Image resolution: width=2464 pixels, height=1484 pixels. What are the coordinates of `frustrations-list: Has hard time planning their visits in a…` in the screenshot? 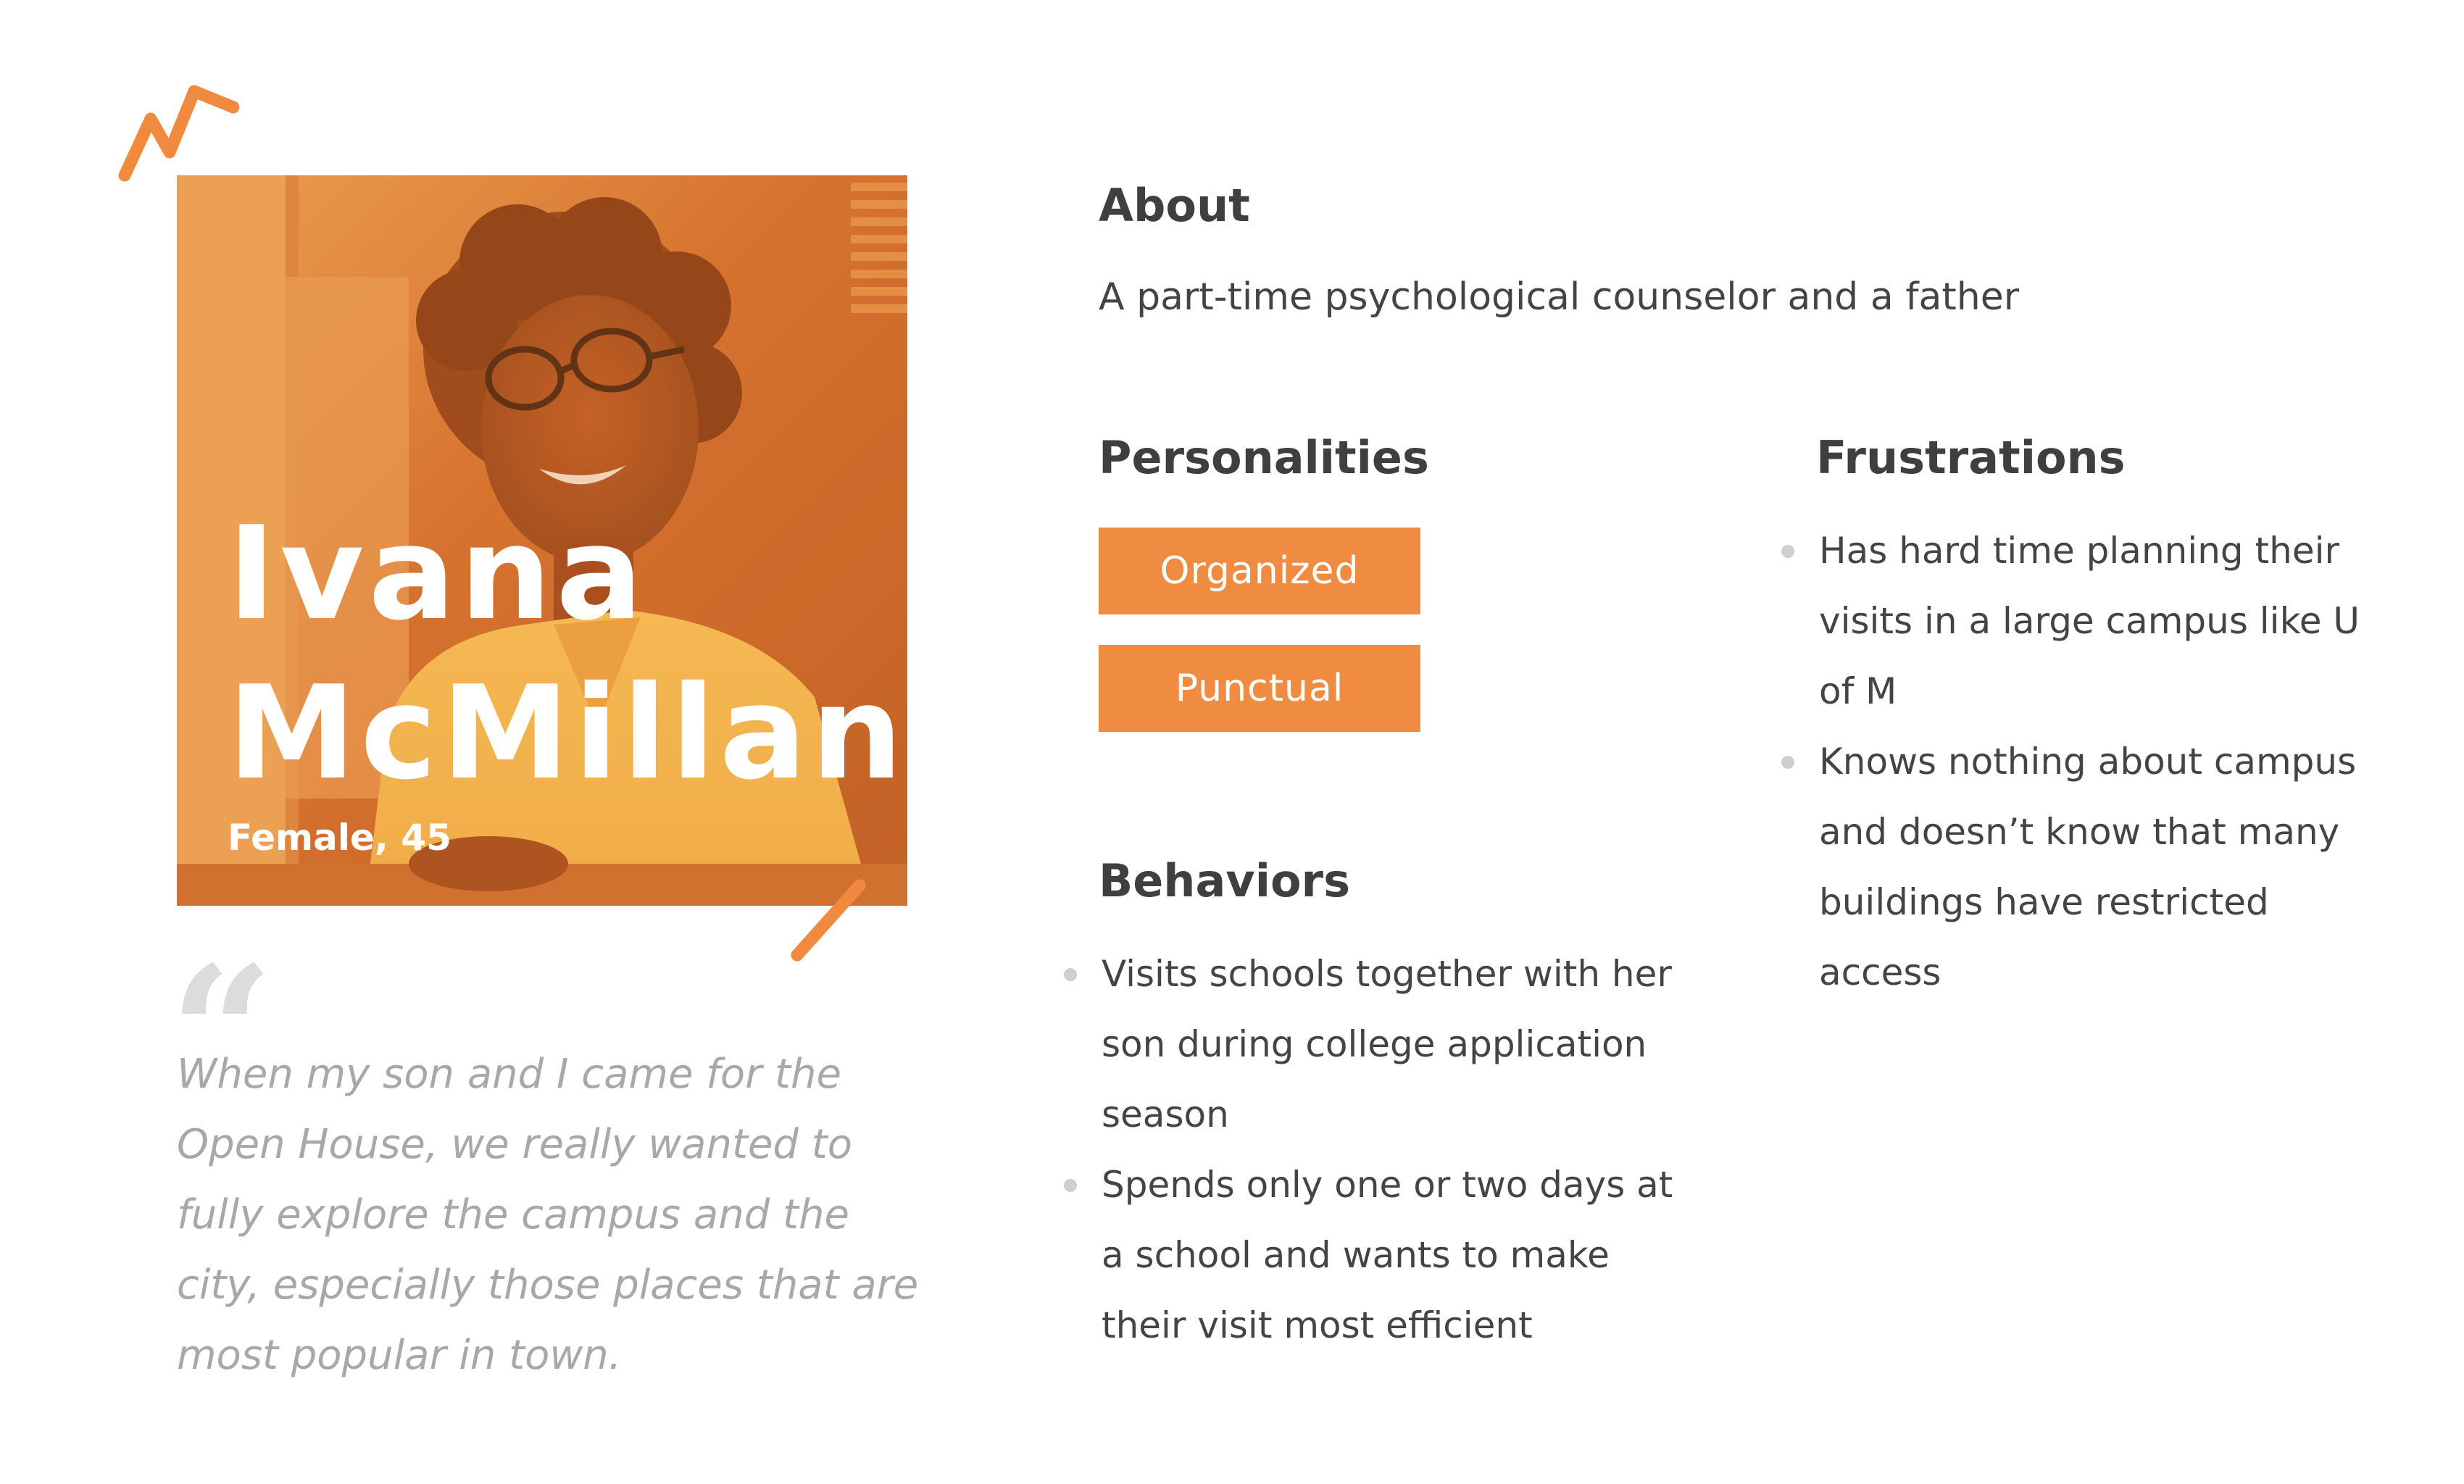 It's located at (2090, 762).